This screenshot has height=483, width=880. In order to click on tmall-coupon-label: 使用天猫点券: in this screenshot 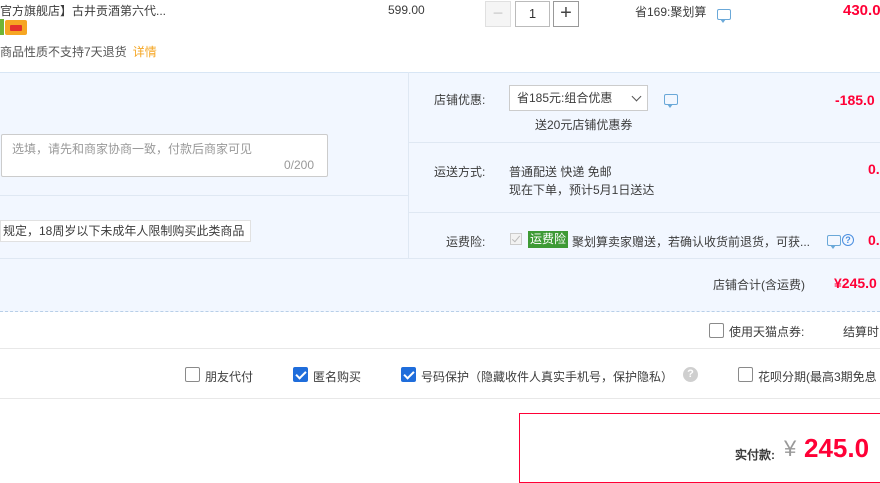, I will do `click(766, 331)`.